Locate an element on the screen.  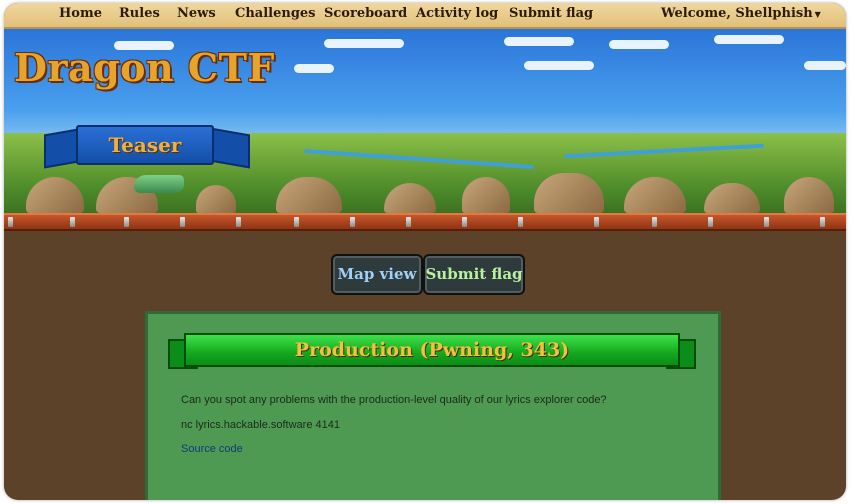
nav-scoreboard: Scoreboard is located at coordinates (365, 13).